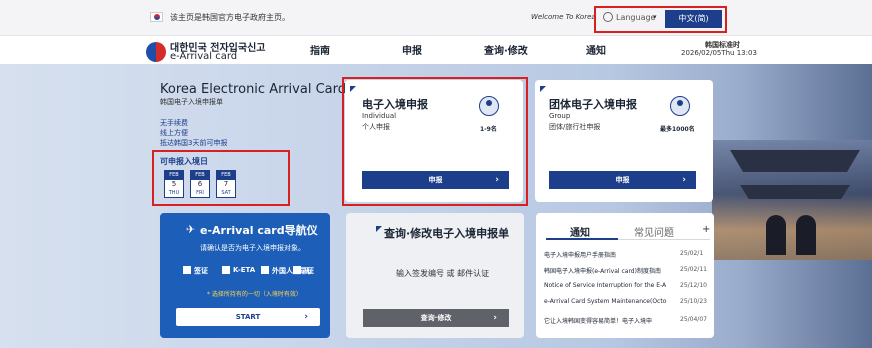  What do you see at coordinates (191, 102) in the screenshot?
I see `hero-subtitle: 韩国电子入境申报单` at bounding box center [191, 102].